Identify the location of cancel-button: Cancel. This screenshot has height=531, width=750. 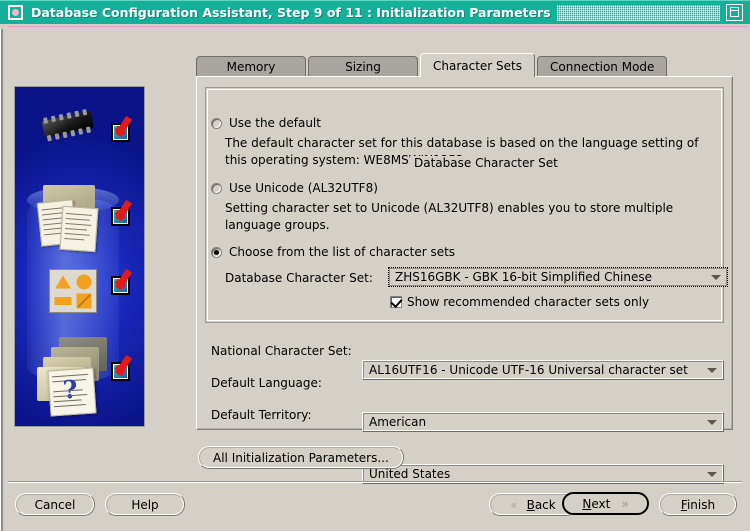
(55, 504).